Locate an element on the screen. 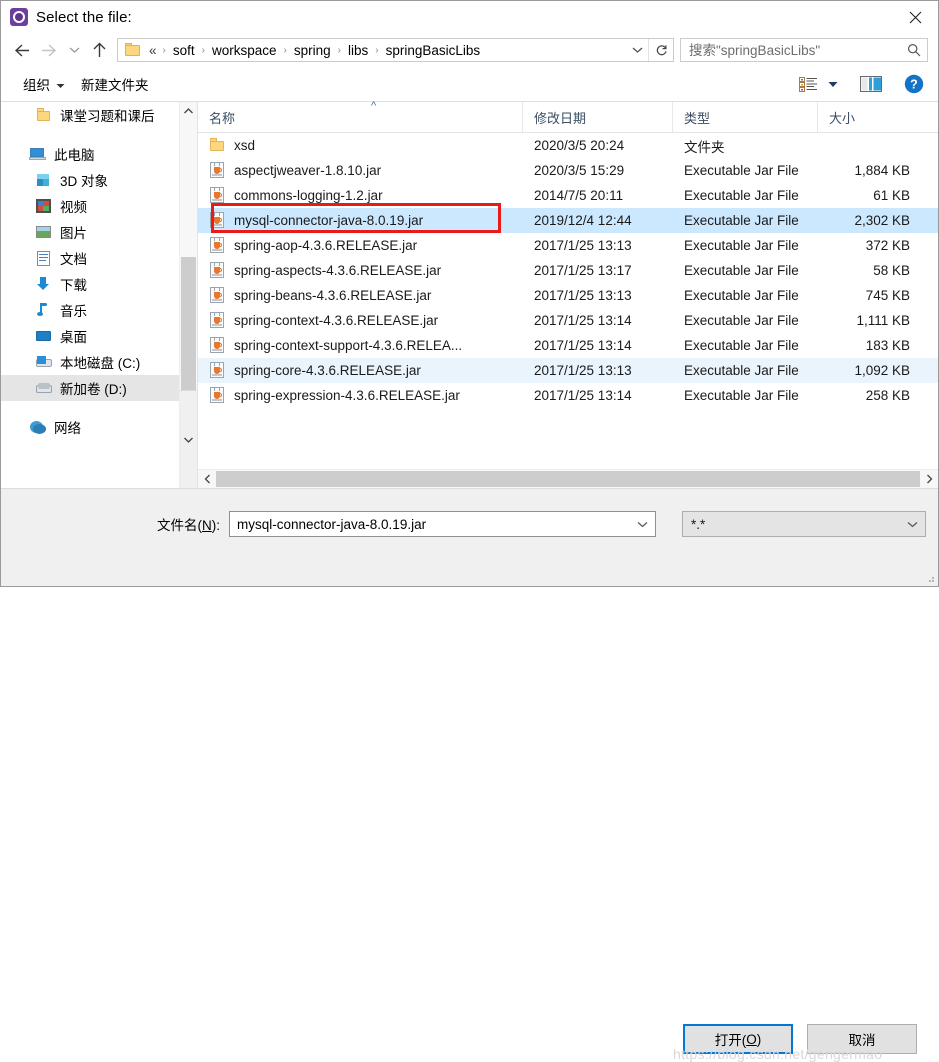 The width and height of the screenshot is (939, 1062). scroll-right-icon is located at coordinates (929, 479).